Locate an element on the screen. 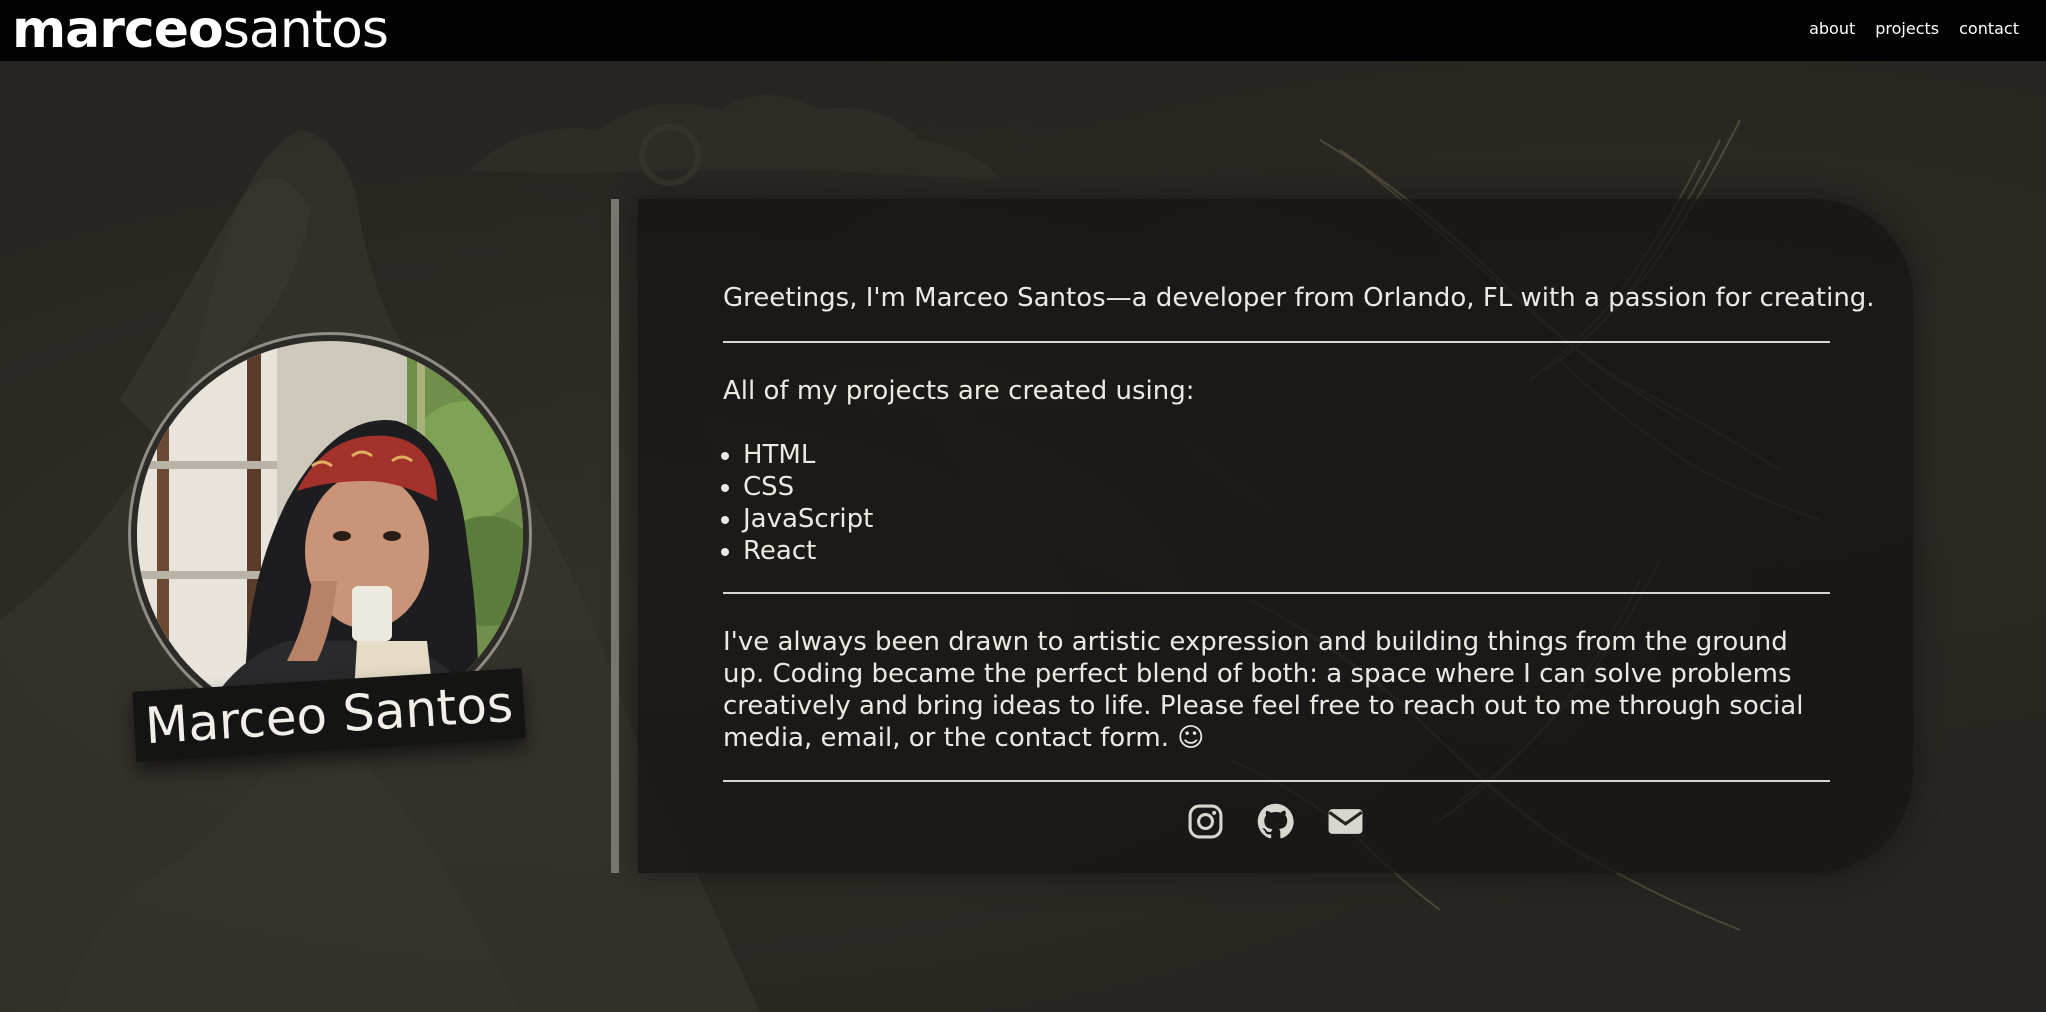 This screenshot has width=2046, height=1012. vertical-divider is located at coordinates (615, 536).